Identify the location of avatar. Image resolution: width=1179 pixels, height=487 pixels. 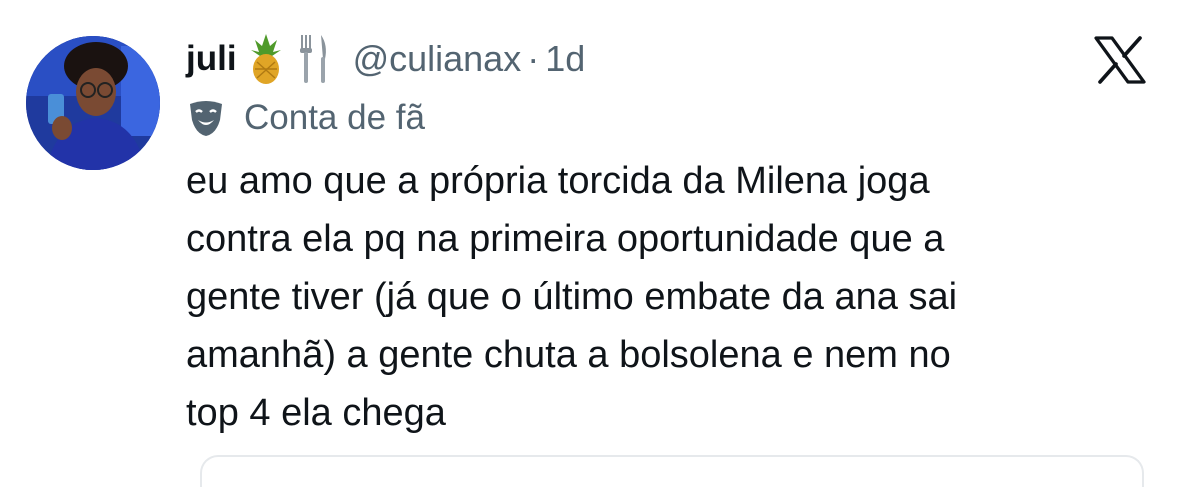
(93, 103).